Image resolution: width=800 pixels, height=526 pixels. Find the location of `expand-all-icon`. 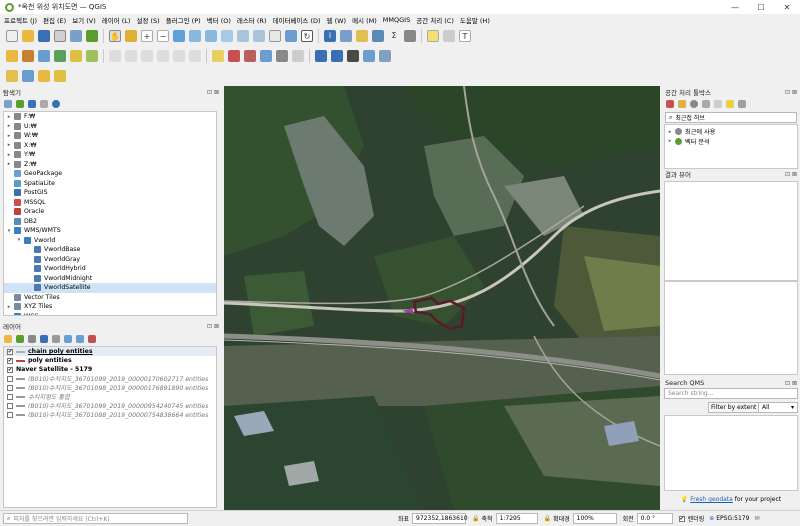

expand-all-icon is located at coordinates (68, 338).